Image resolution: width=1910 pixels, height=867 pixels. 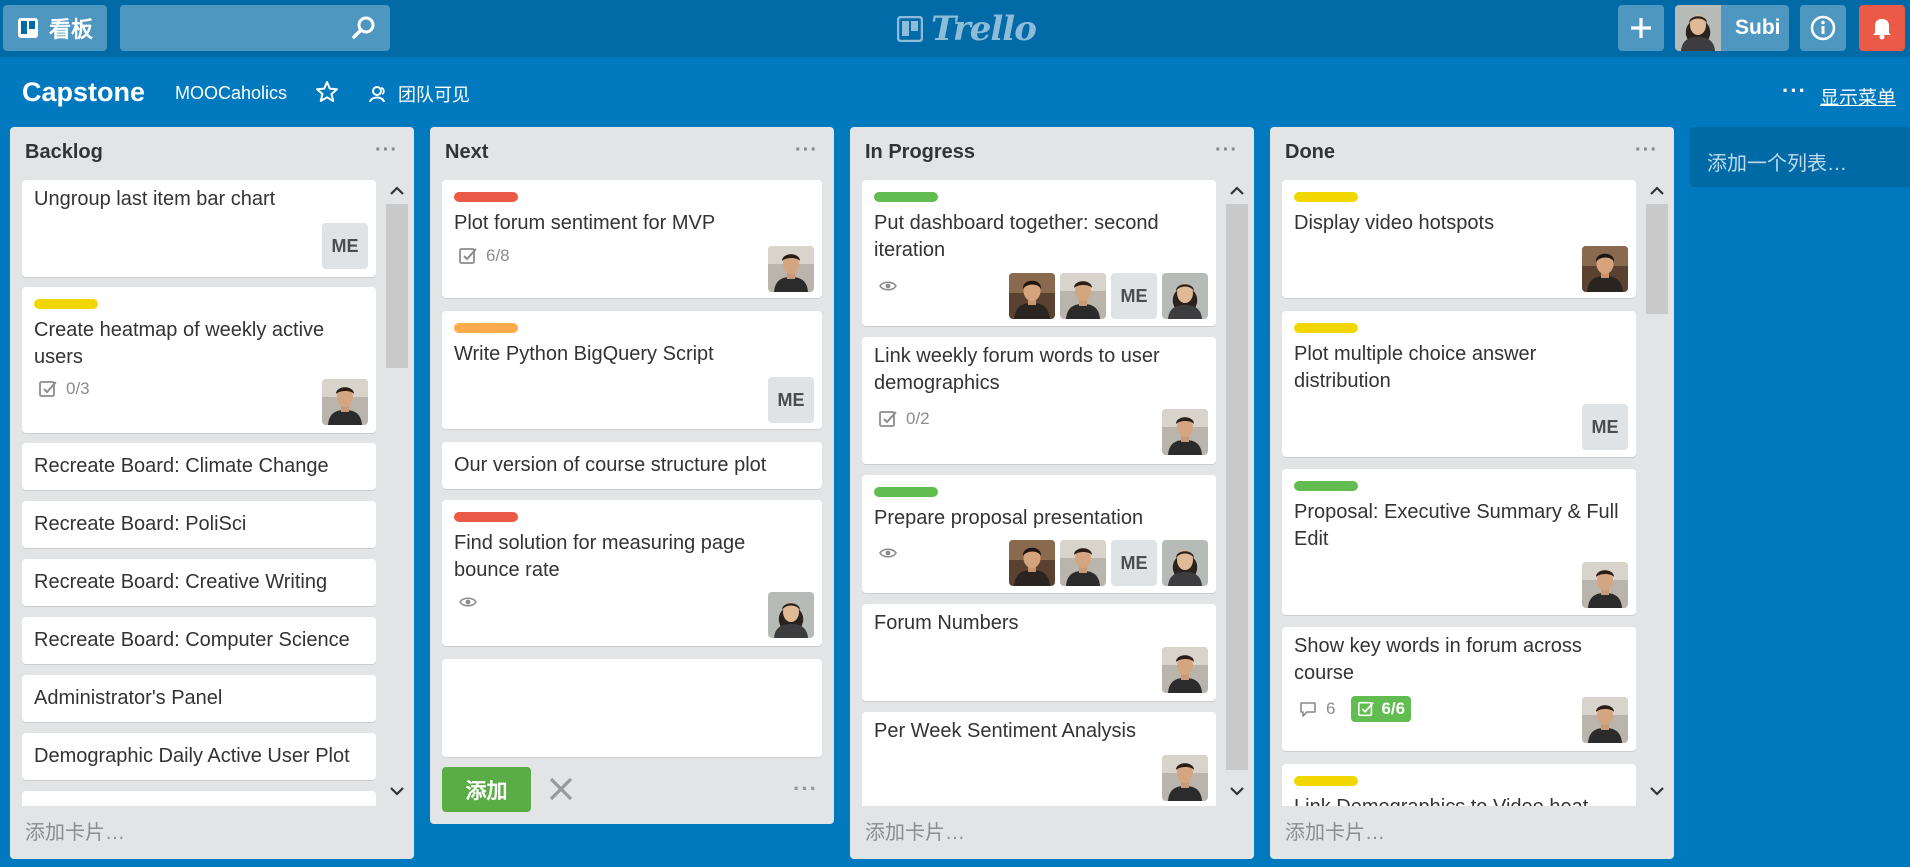 What do you see at coordinates (967, 29) in the screenshot?
I see `trello-logo: Trello` at bounding box center [967, 29].